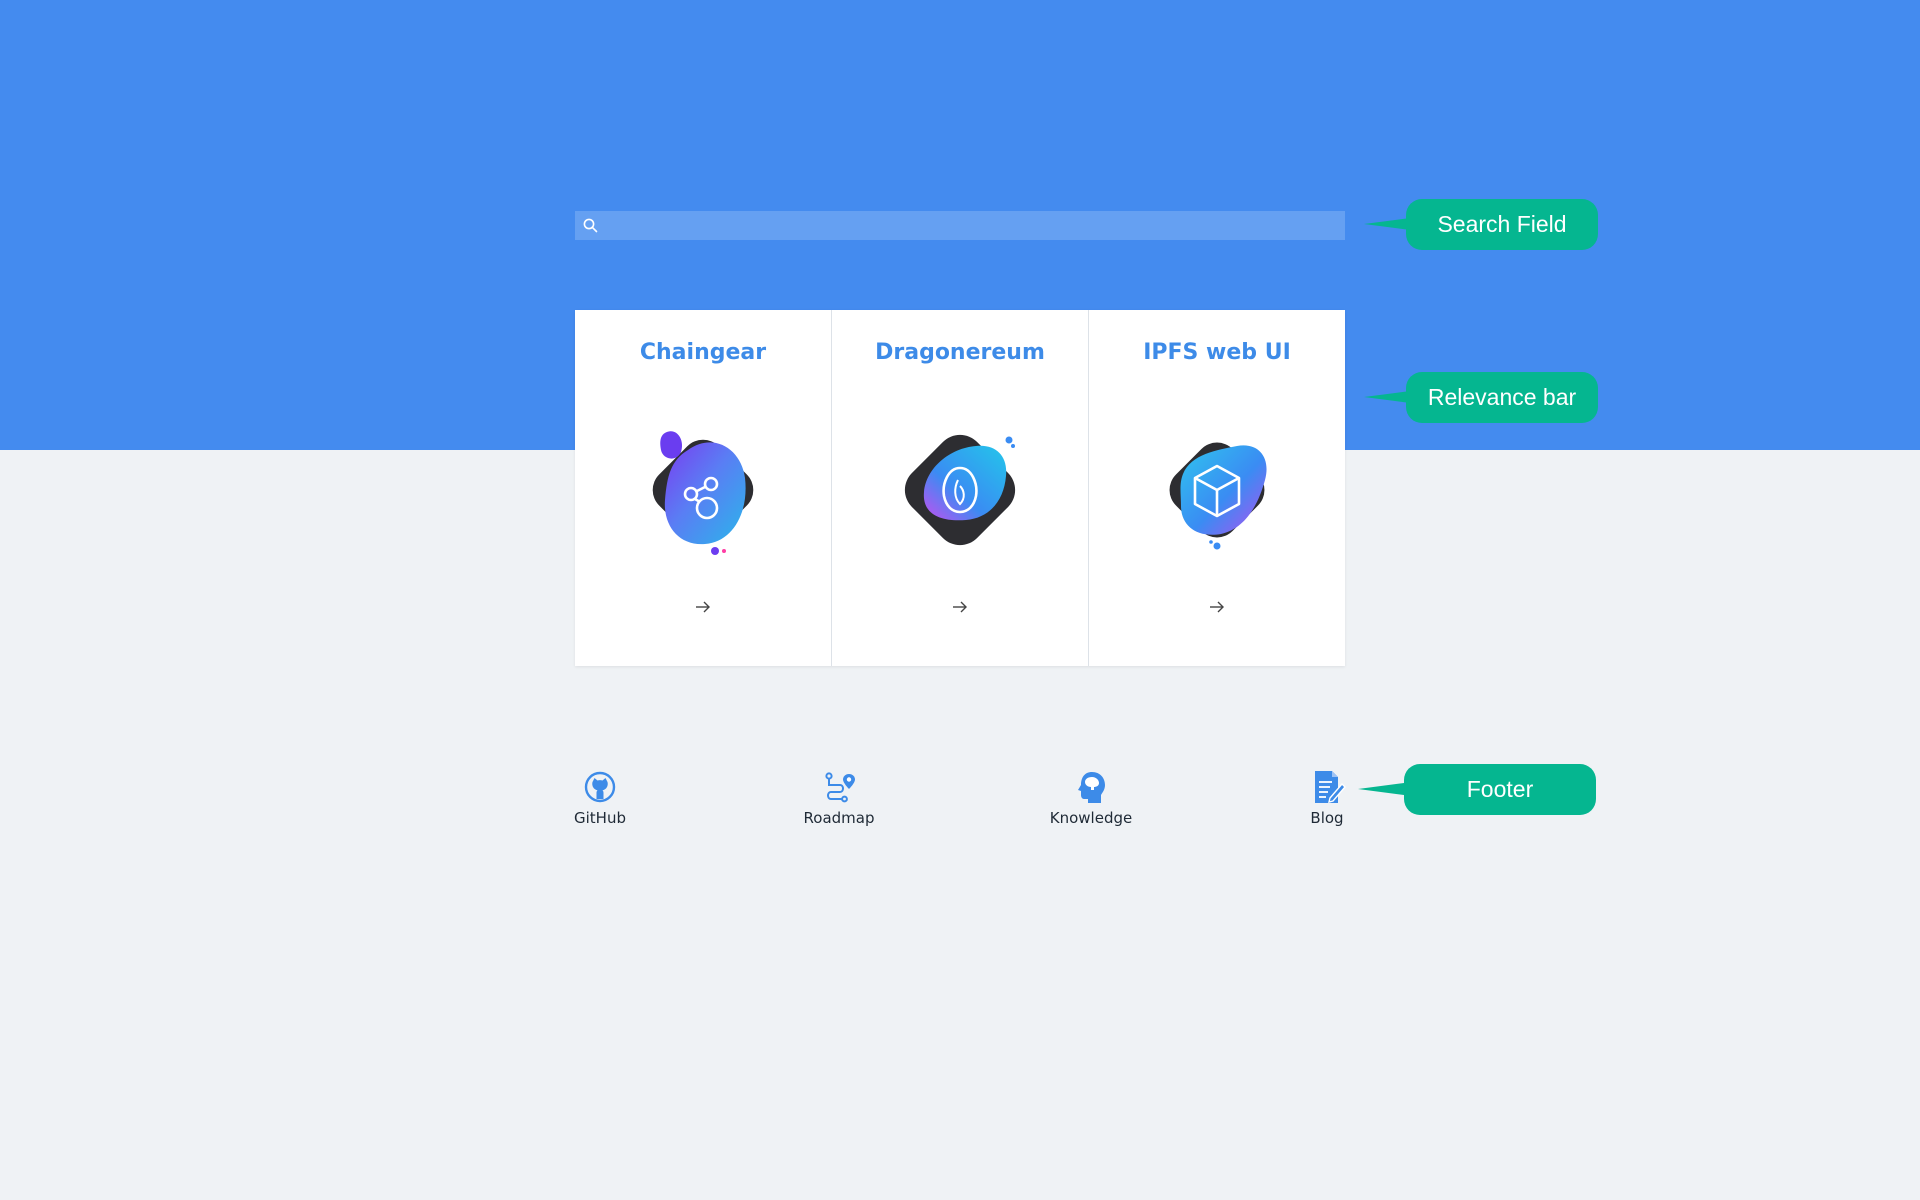  I want to click on blog-doc-icon, so click(1330, 787).